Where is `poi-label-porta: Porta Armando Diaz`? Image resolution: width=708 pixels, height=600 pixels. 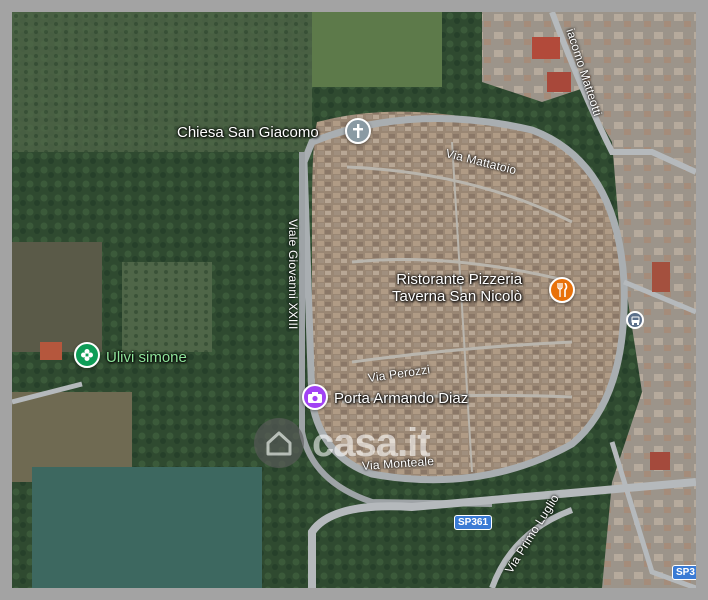 poi-label-porta: Porta Armando Diaz is located at coordinates (401, 398).